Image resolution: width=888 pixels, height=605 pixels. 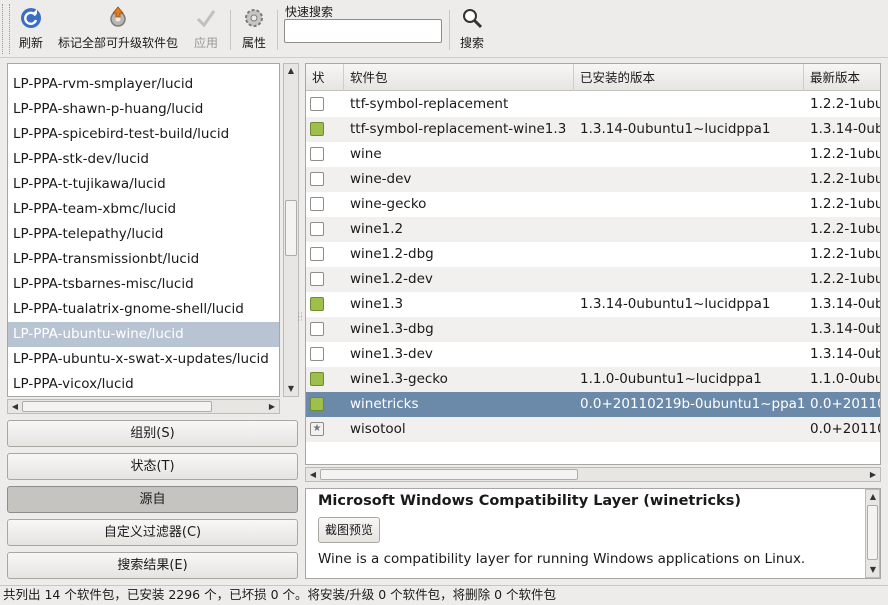 I want to click on table-row: ttf-symbol-replacement 1.2.2-1ubuntu, so click(x=593, y=104).